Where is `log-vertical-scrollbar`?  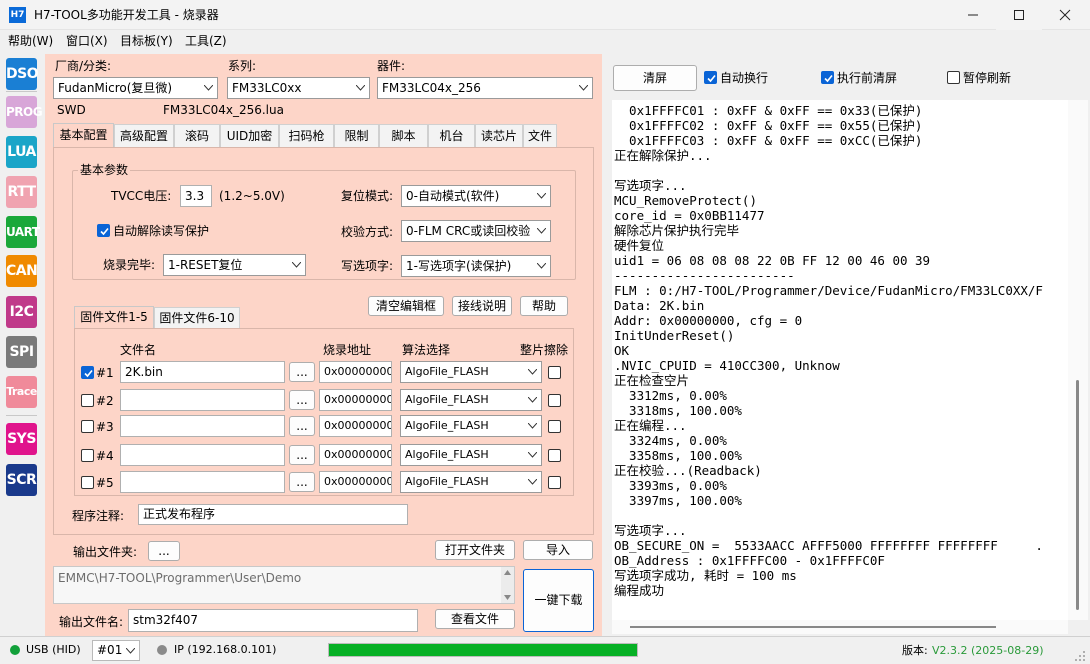
log-vertical-scrollbar is located at coordinates (1078, 360).